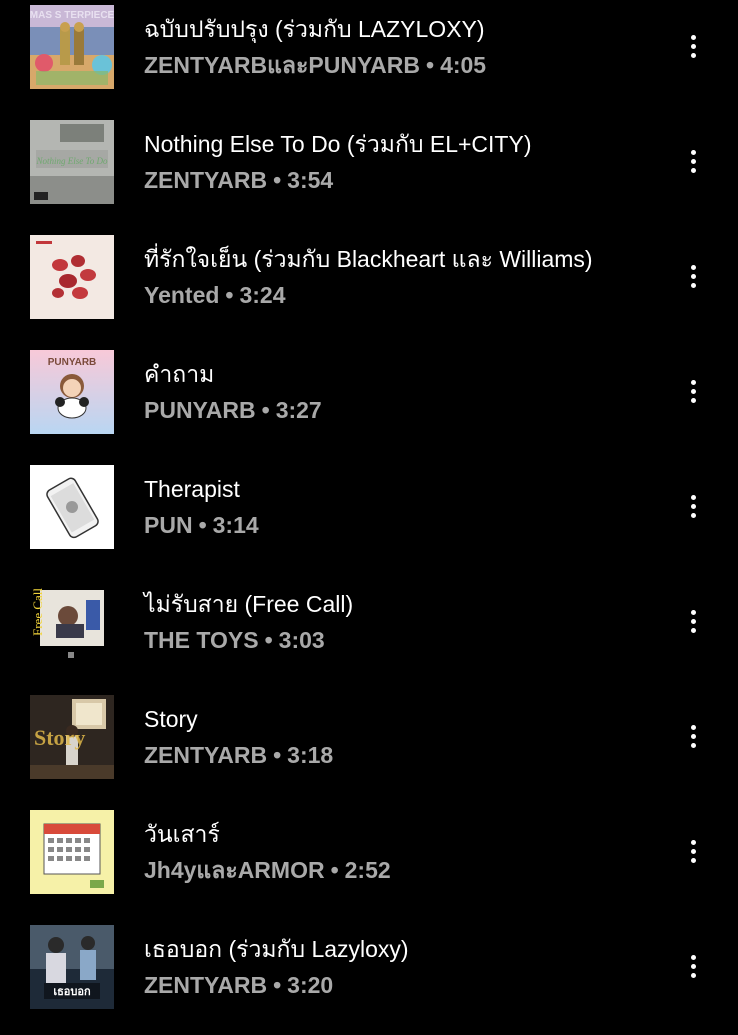  I want to click on album-art-text: Nothing Else To Do, so click(72, 161).